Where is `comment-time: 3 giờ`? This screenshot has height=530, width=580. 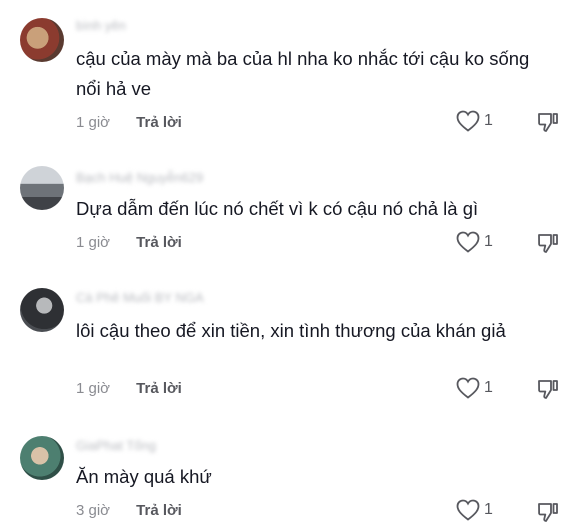
comment-time: 3 giờ is located at coordinates (93, 510).